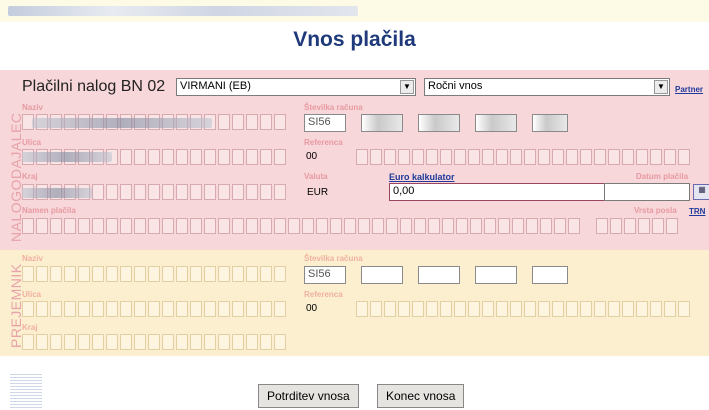  Describe the element at coordinates (382, 123) in the screenshot. I see `payer-account-part1` at that location.